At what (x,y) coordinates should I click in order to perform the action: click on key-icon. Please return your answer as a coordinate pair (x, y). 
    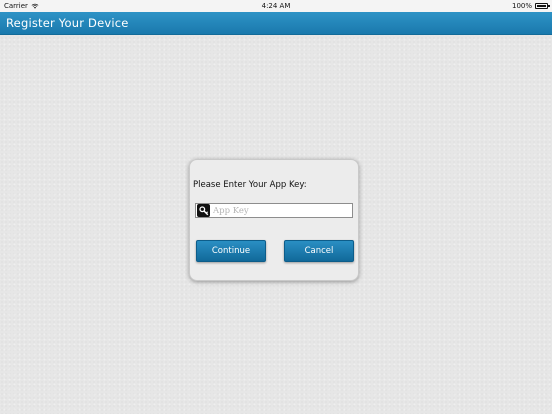
    Looking at the image, I should click on (203, 210).